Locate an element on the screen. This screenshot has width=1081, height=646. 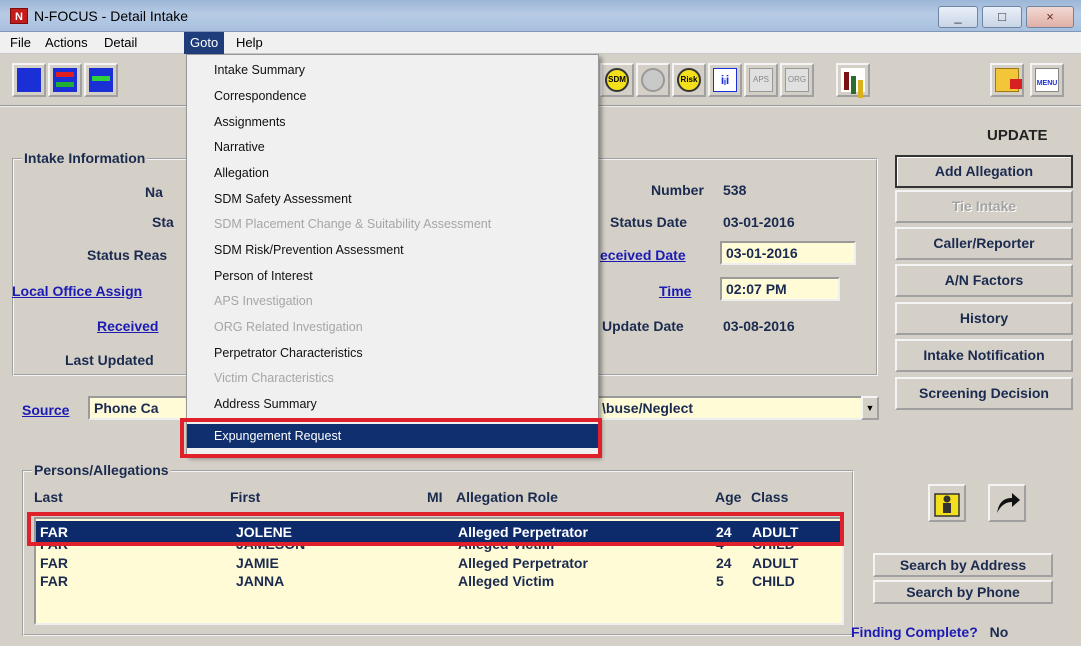
menu-help: Help is located at coordinates (249, 42).